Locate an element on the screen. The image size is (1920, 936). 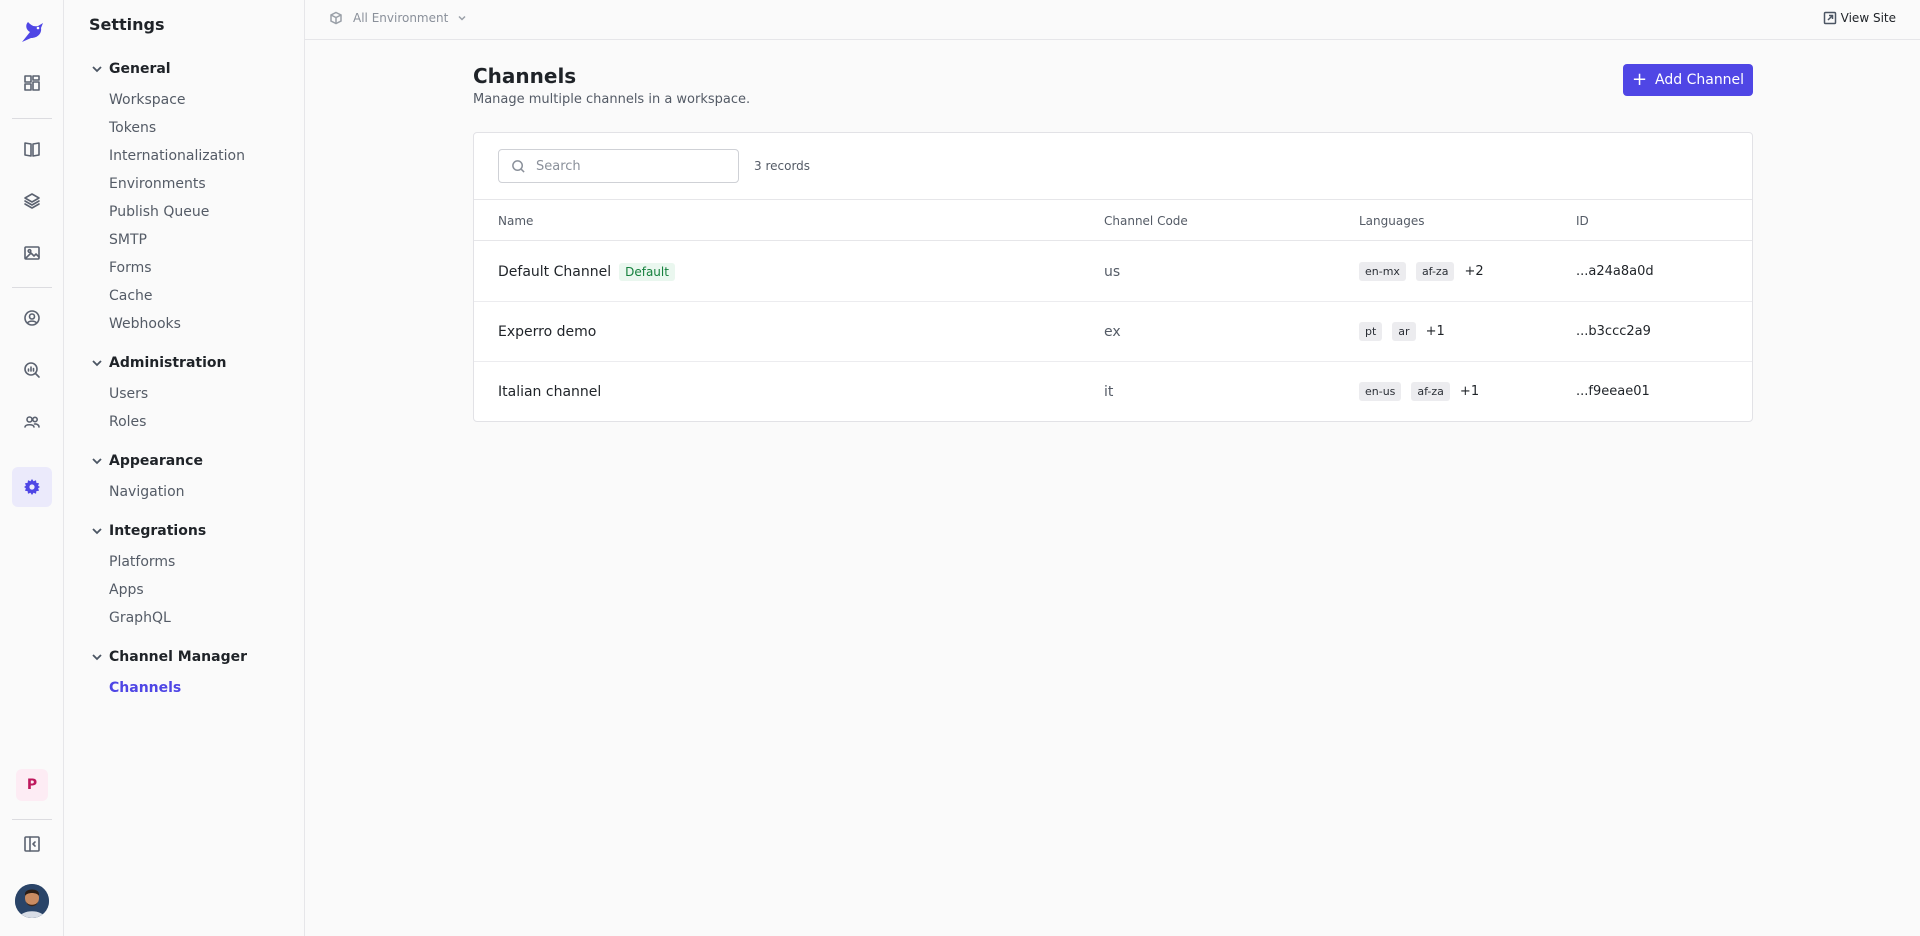
environment-selector: All Environment is located at coordinates (398, 18).